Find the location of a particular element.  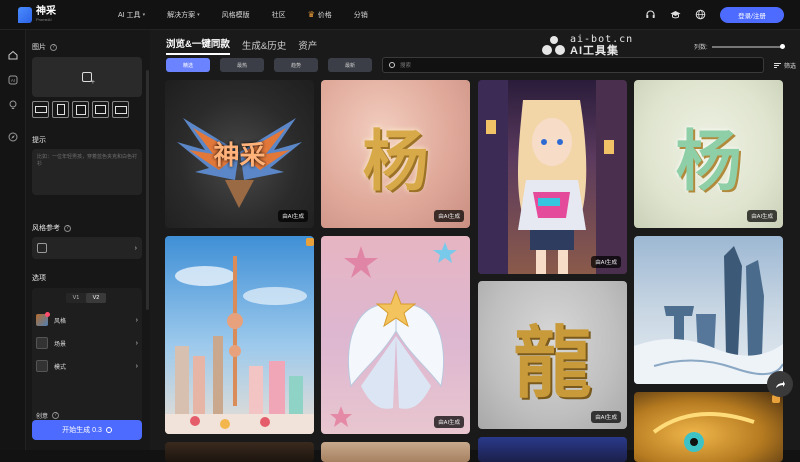

filter-trending: 趋势 is located at coordinates (296, 65).